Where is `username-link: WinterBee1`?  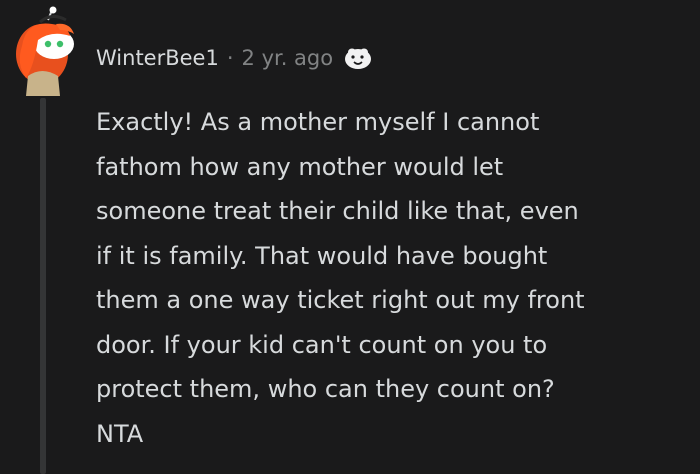
username-link: WinterBee1 is located at coordinates (157, 58).